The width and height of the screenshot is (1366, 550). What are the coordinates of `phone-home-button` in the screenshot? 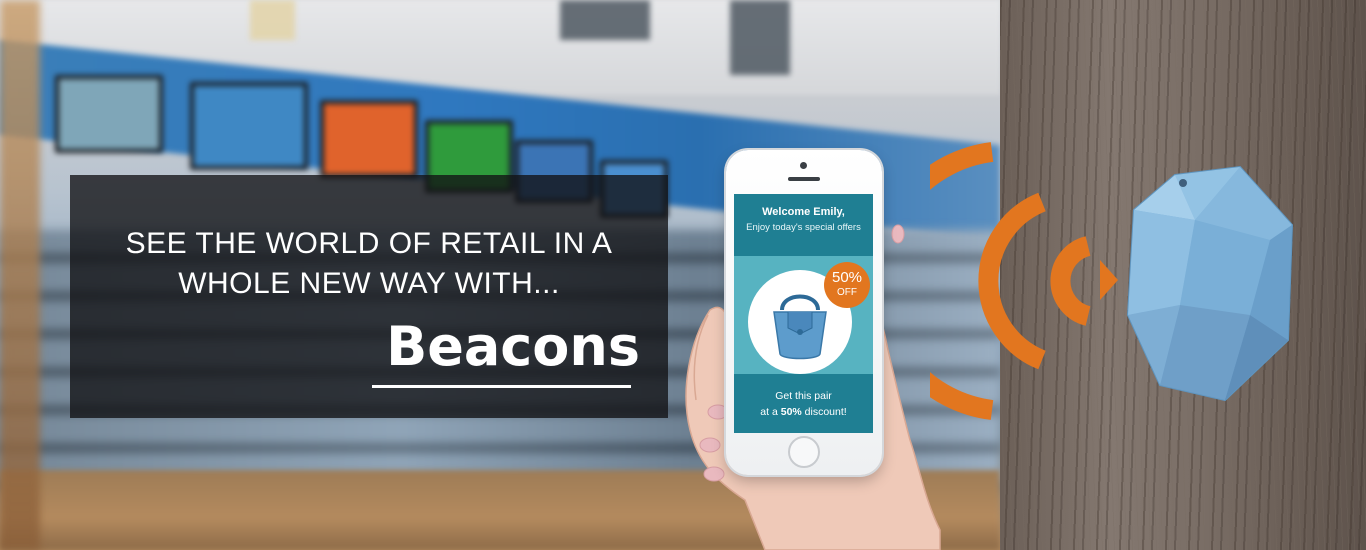 It's located at (804, 452).